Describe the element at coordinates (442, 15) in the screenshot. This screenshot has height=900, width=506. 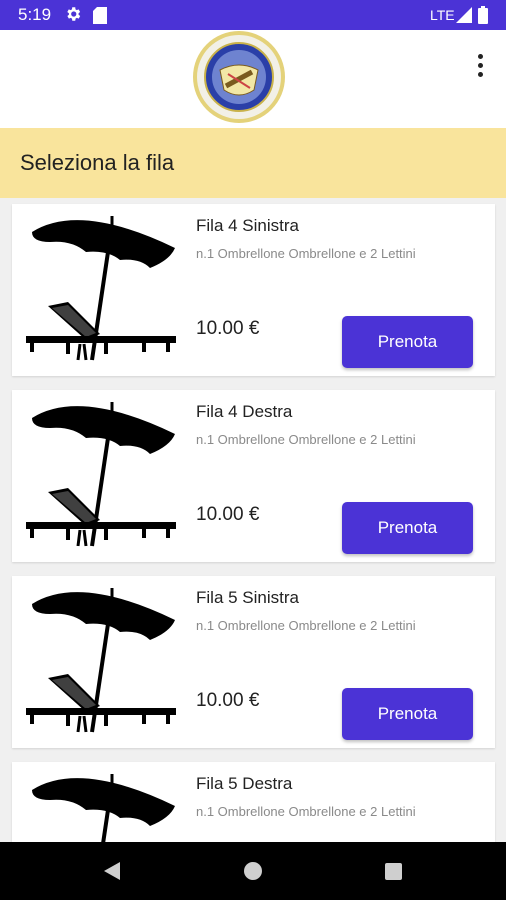
I see `network-type-label: LTE` at that location.